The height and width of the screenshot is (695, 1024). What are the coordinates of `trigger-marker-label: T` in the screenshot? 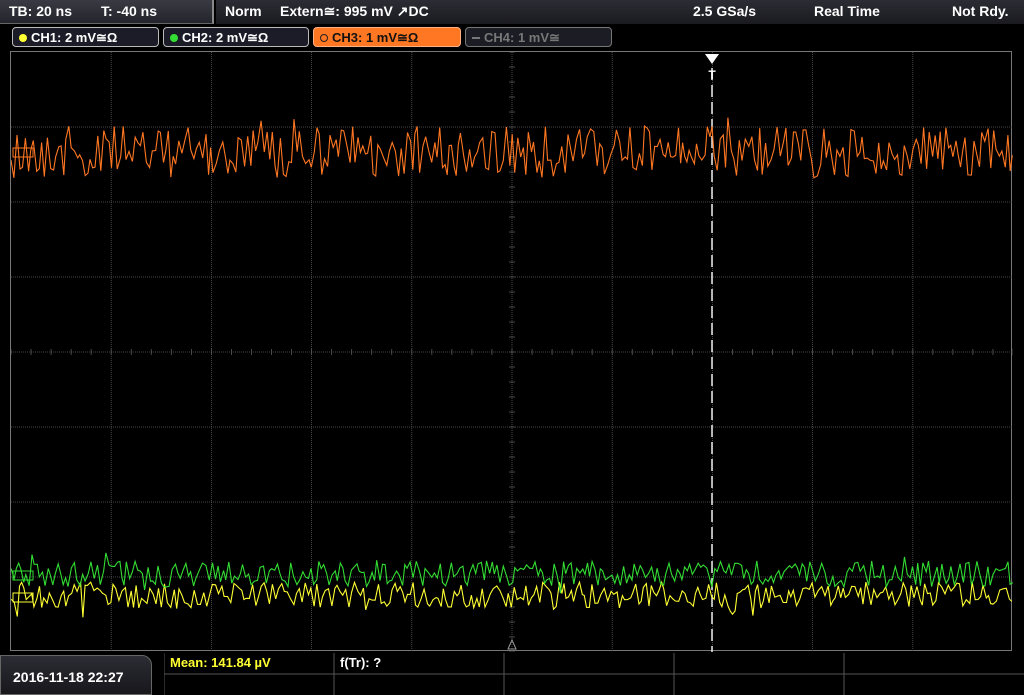 It's located at (712, 75).